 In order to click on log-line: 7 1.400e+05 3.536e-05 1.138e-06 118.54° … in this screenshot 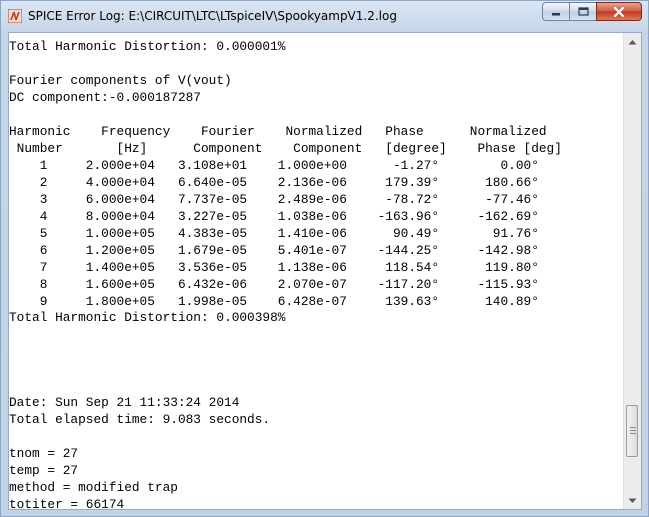, I will do `click(274, 267)`.